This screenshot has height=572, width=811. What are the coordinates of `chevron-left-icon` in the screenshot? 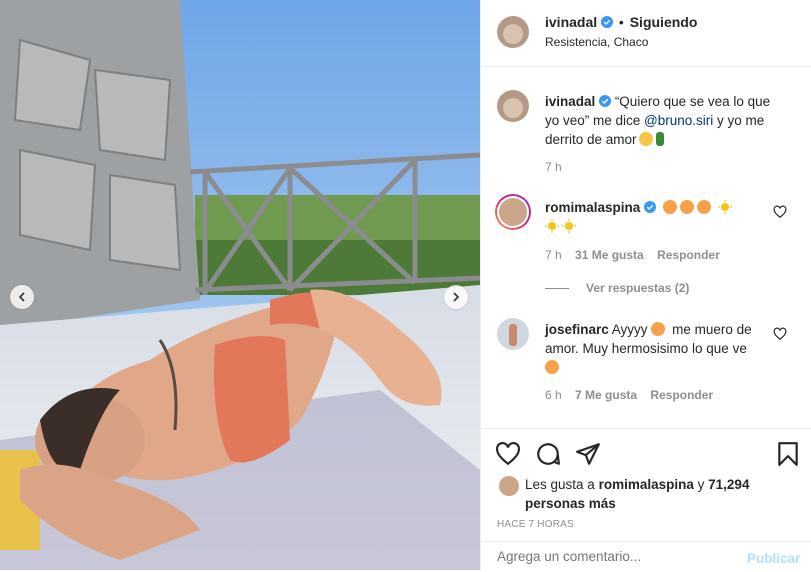 It's located at (21, 297).